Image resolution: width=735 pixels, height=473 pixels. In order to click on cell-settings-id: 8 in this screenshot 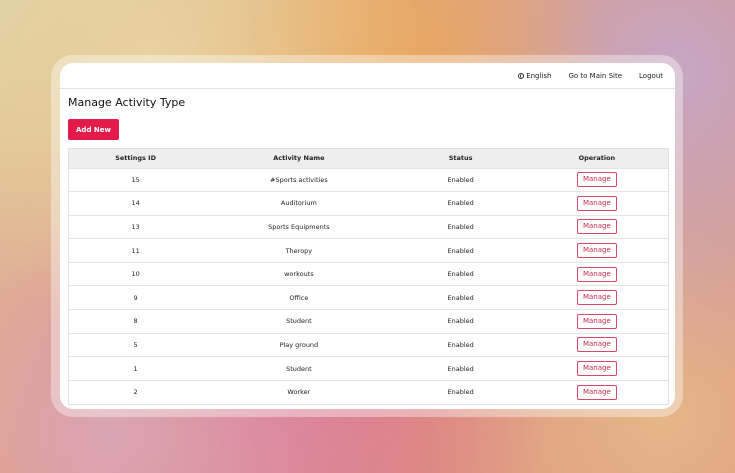, I will do `click(135, 321)`.